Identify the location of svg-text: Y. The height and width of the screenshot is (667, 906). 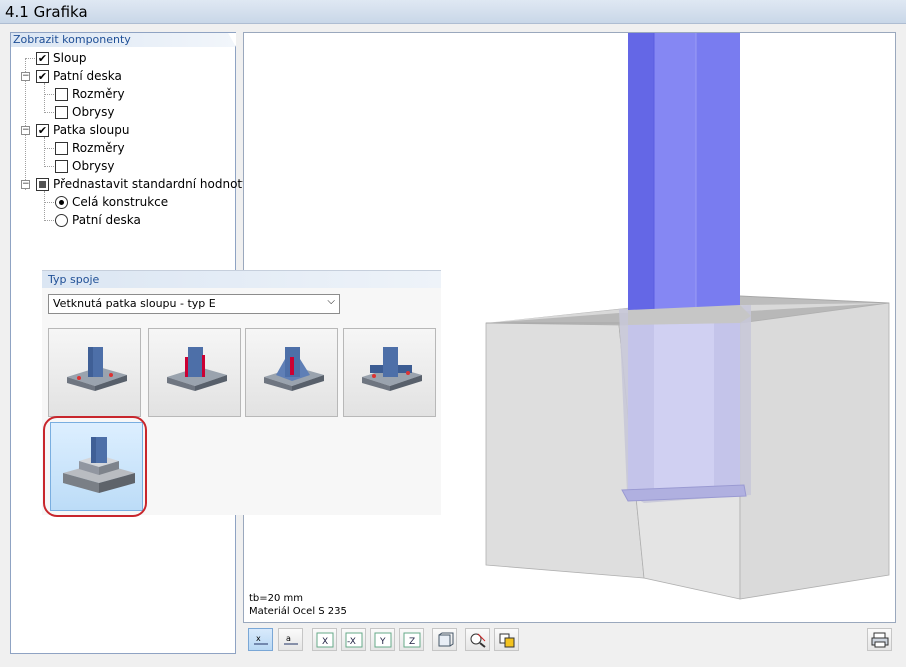
(382, 642).